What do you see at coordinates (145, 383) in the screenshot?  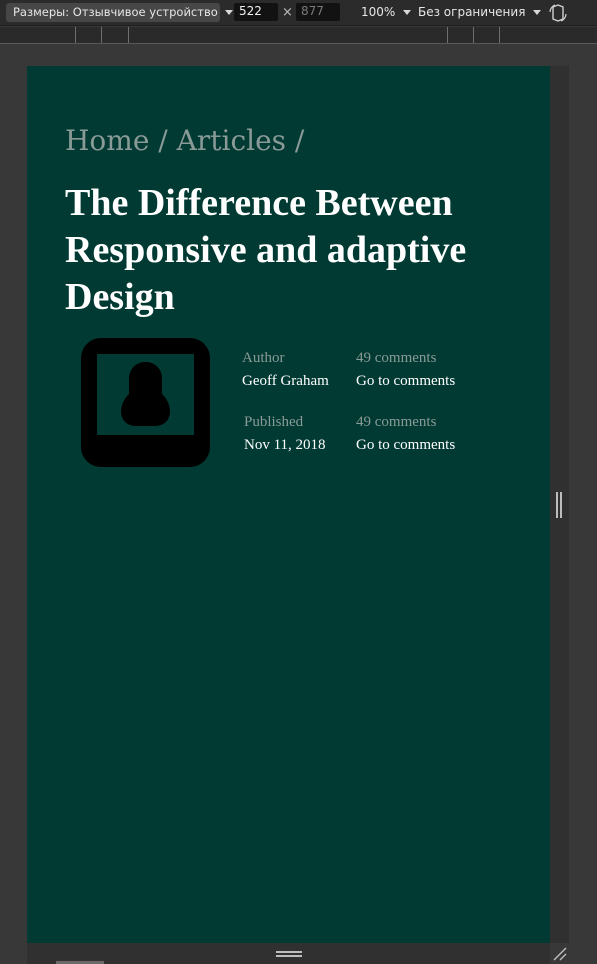 I see `avatar-head-shape` at bounding box center [145, 383].